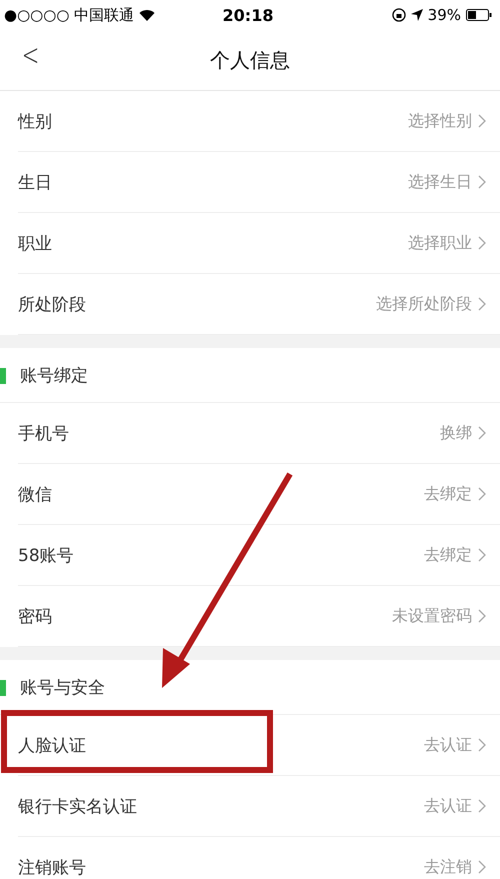  What do you see at coordinates (440, 243) in the screenshot?
I see `row-value: 选择职业` at bounding box center [440, 243].